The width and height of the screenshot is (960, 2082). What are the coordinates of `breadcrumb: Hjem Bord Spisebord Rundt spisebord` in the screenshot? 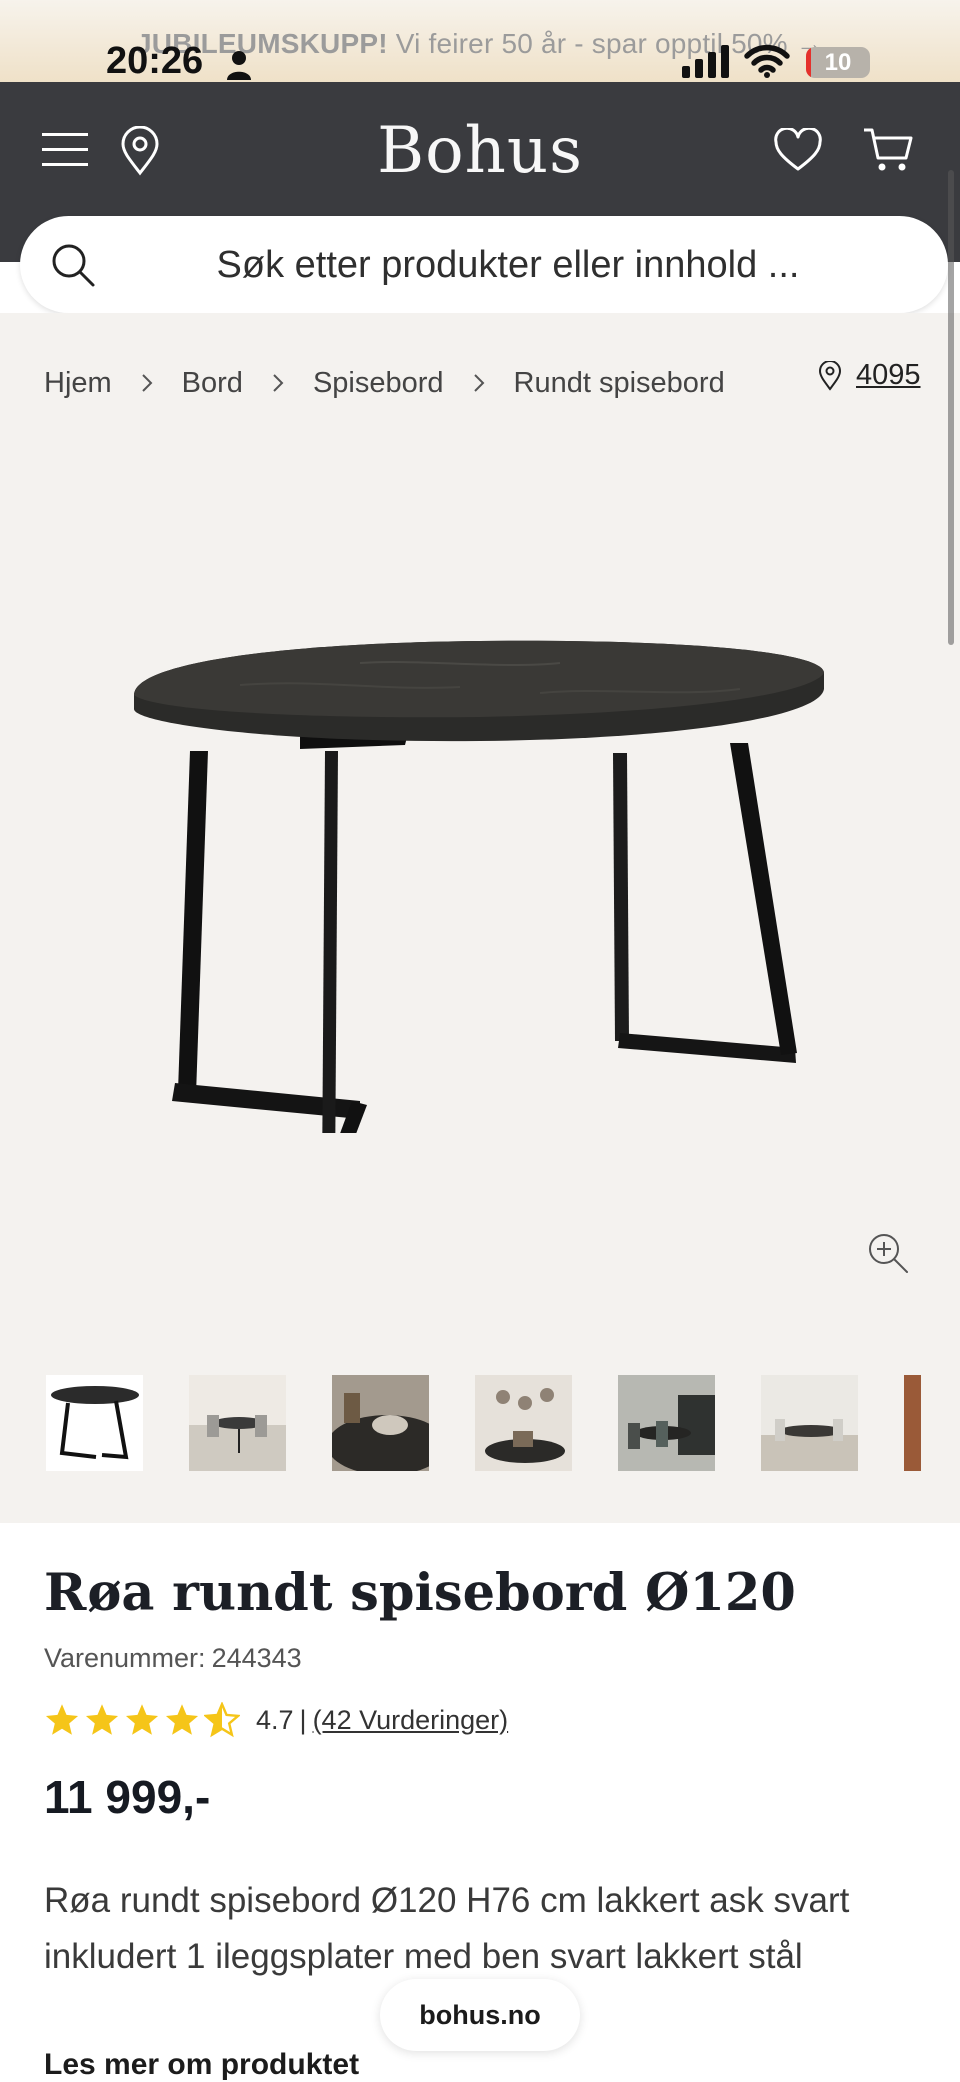 It's located at (384, 383).